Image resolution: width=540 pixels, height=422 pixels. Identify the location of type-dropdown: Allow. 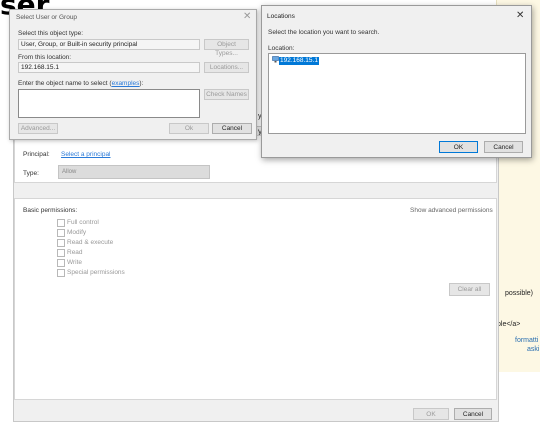
(134, 172).